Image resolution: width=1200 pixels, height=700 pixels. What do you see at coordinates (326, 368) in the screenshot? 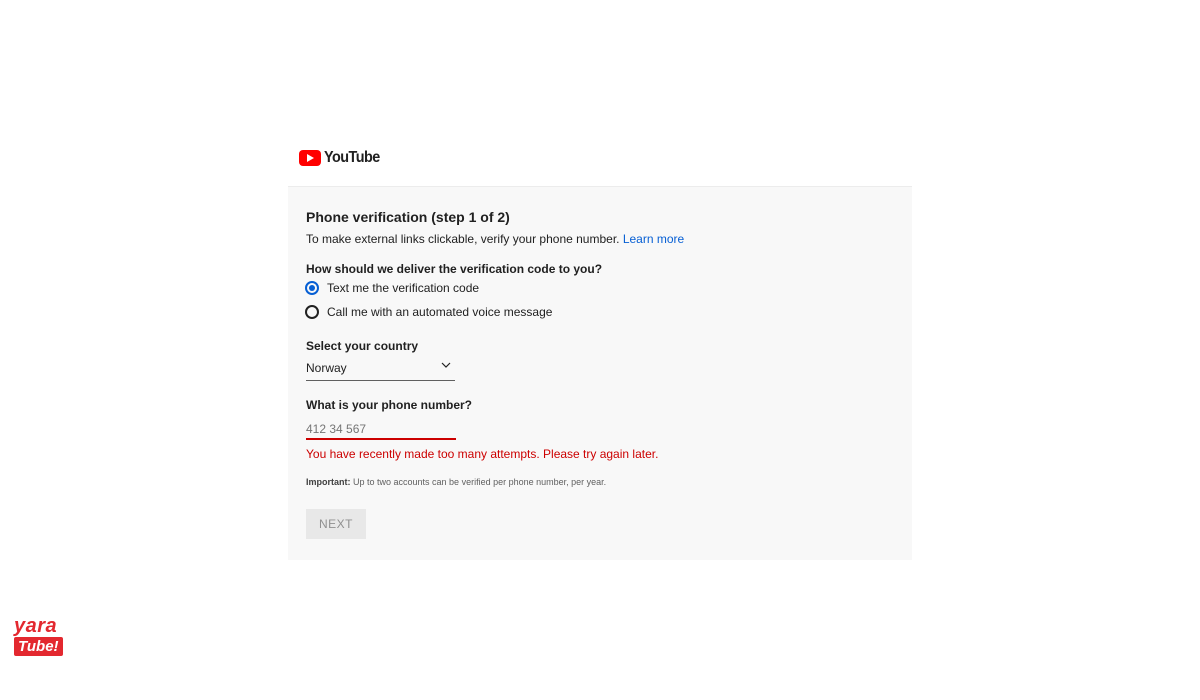
I see `country-value: Norway` at bounding box center [326, 368].